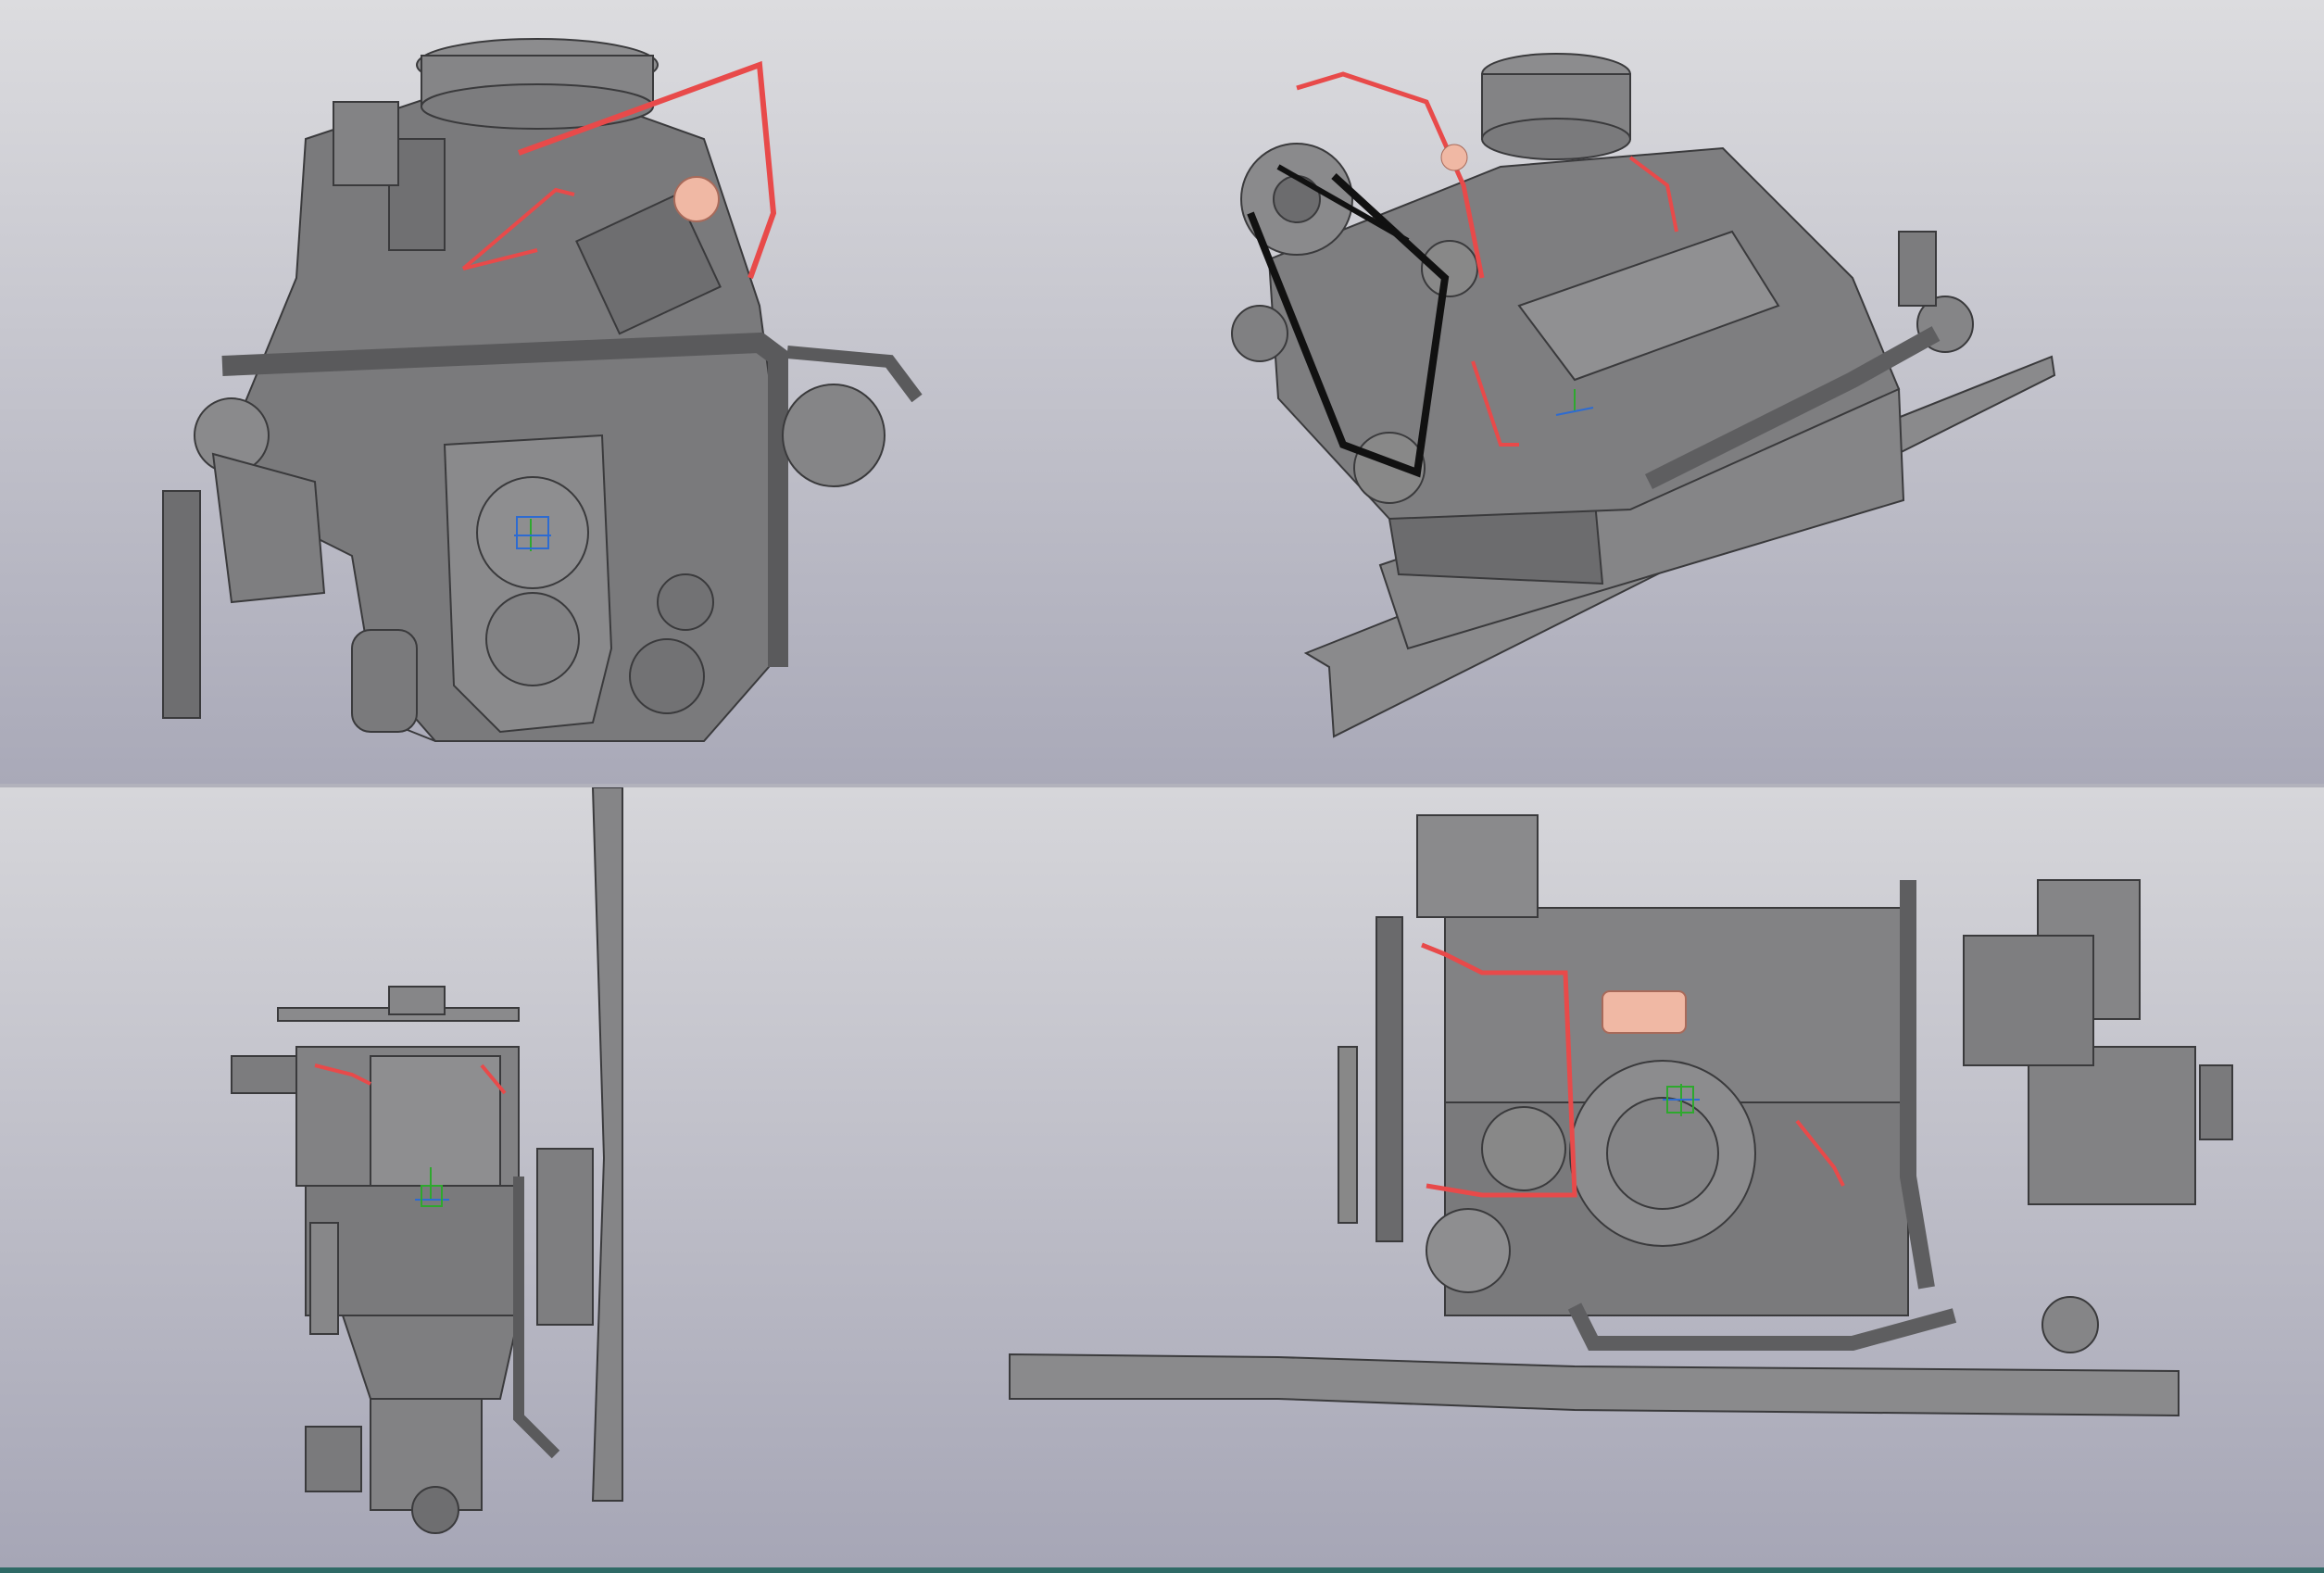 The image size is (2324, 1573). Describe the element at coordinates (1162, 1570) in the screenshot. I see `status-bar` at that location.